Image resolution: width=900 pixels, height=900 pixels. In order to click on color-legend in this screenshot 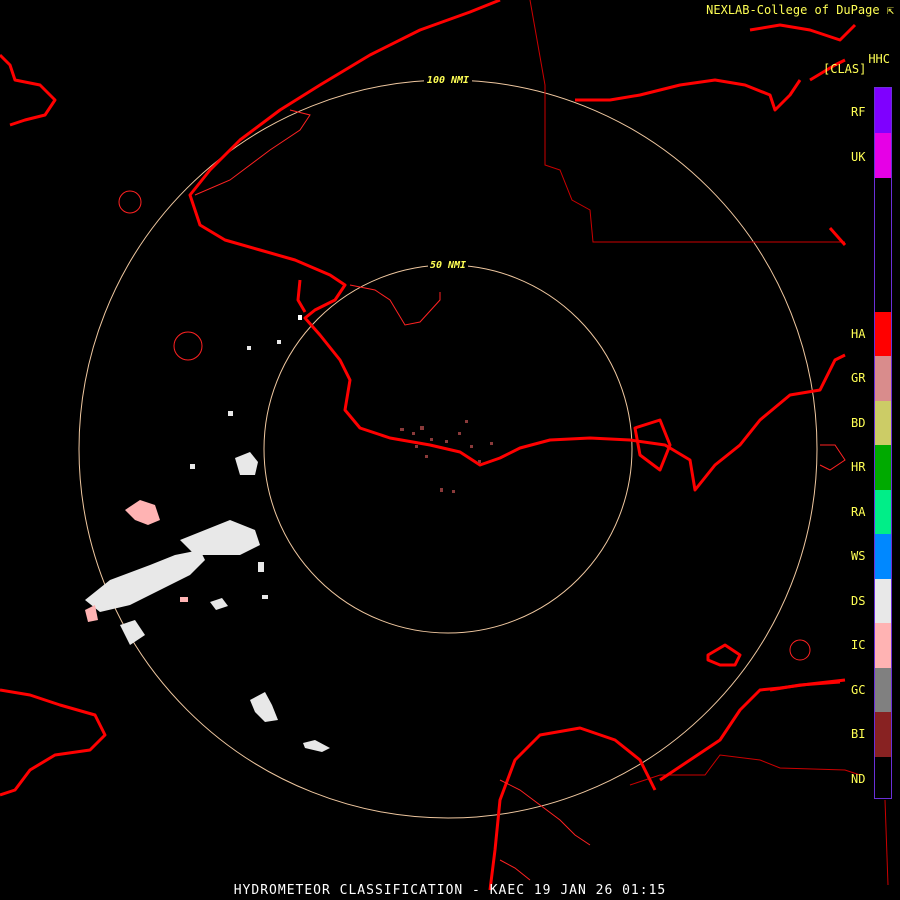, I will do `click(883, 443)`.